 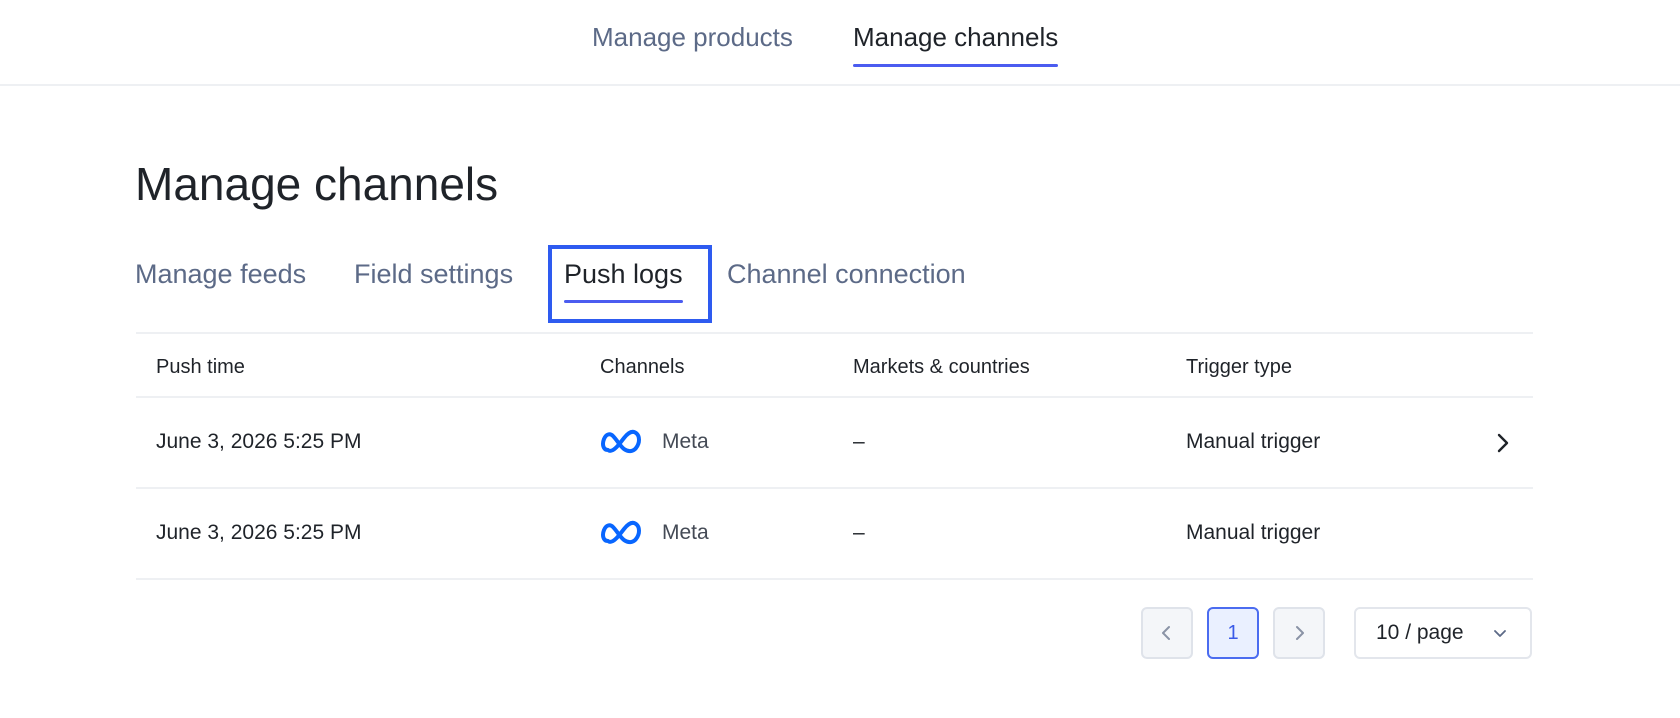 I want to click on tab-push-logs: Push logs, so click(x=623, y=280).